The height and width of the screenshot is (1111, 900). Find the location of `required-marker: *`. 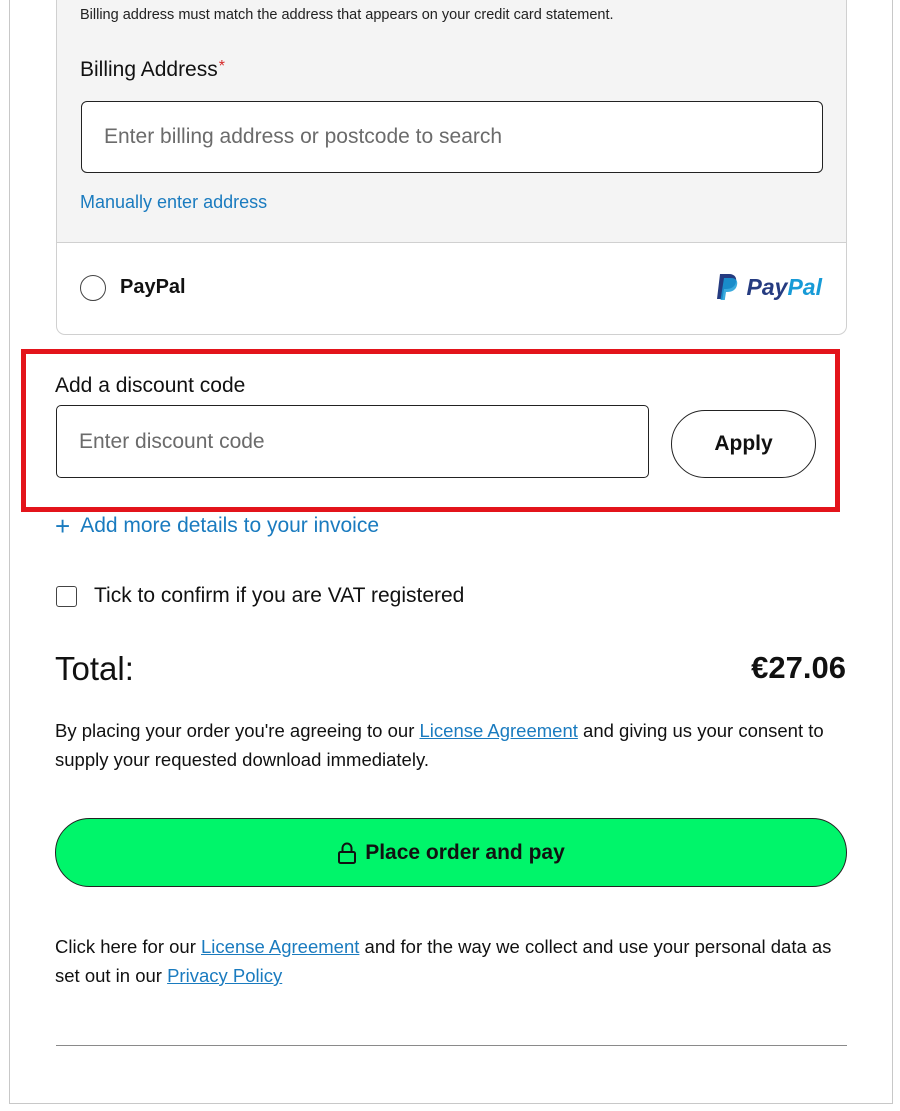

required-marker: * is located at coordinates (221, 66).